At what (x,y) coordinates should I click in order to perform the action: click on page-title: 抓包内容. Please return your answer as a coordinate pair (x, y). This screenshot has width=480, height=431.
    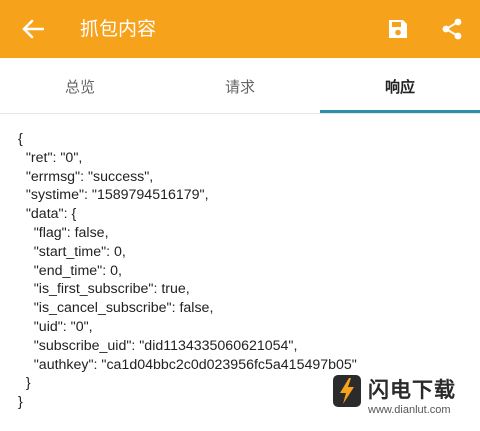
    Looking at the image, I should click on (118, 29).